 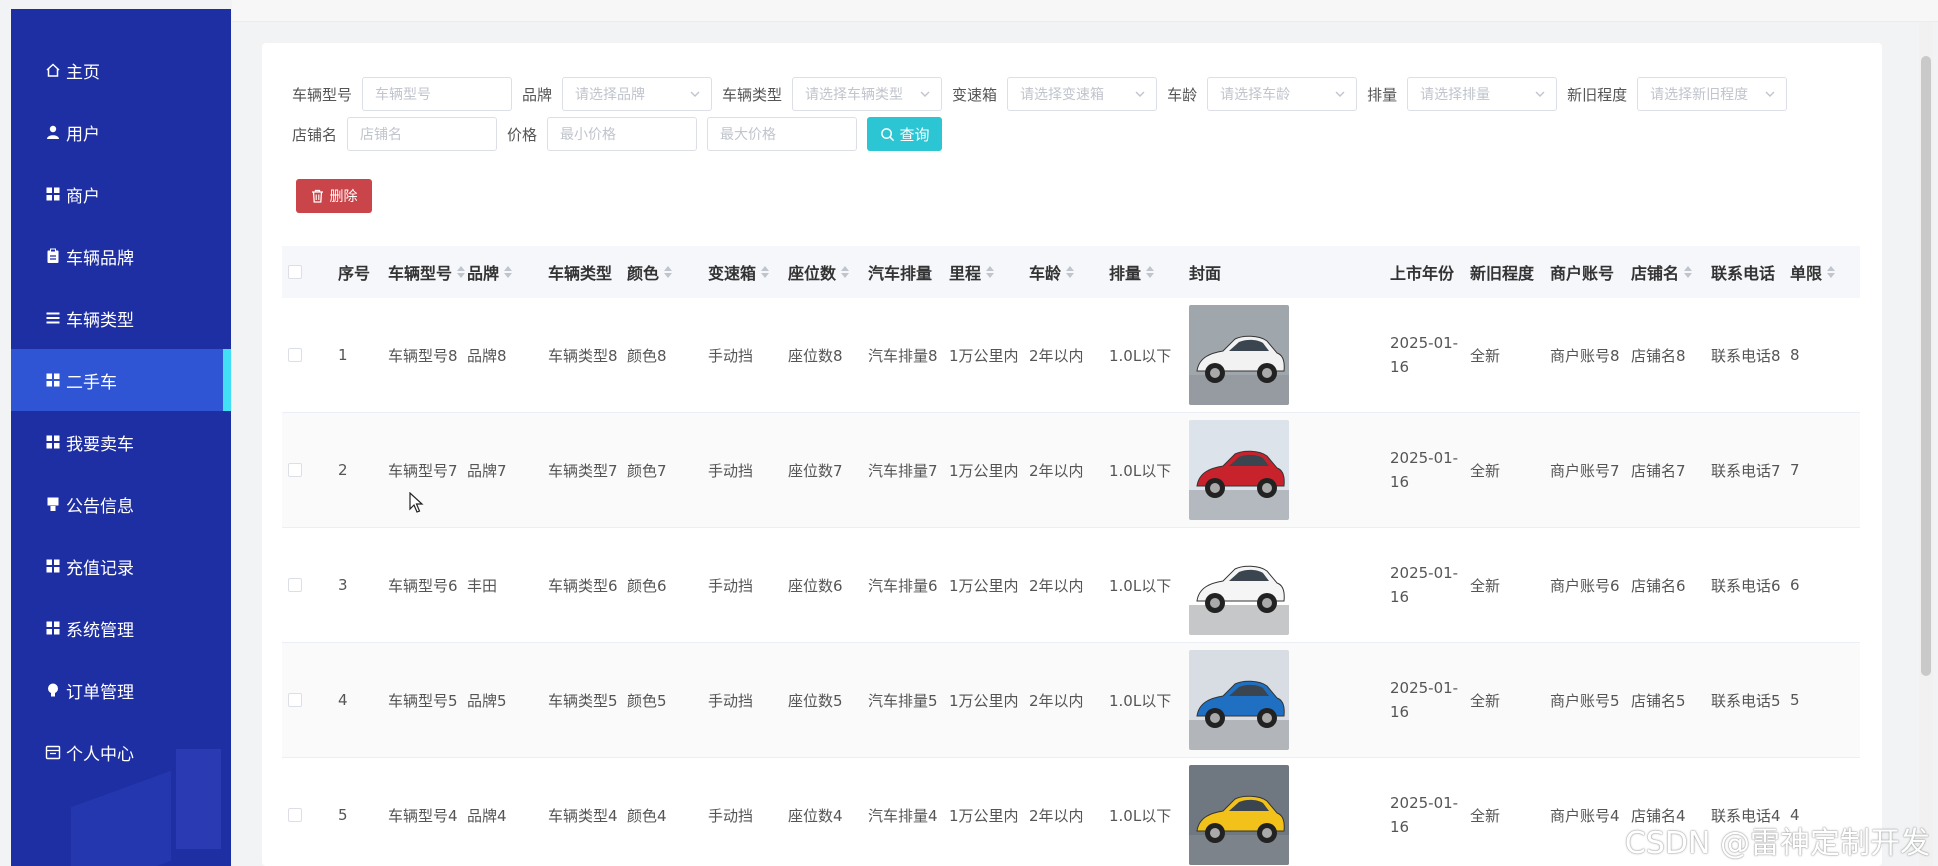 I want to click on home-icon, so click(x=53, y=70).